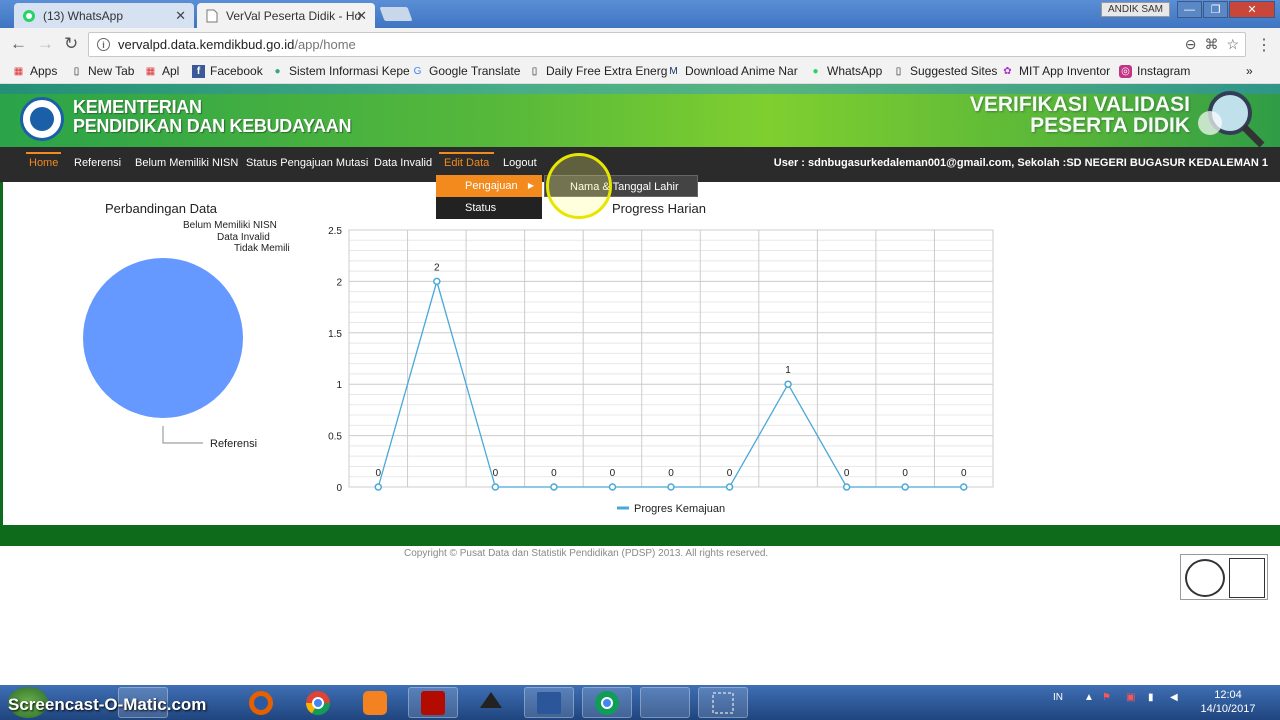 The image size is (1280, 720). I want to click on legend-label: Progres Kemajuan, so click(679, 509).